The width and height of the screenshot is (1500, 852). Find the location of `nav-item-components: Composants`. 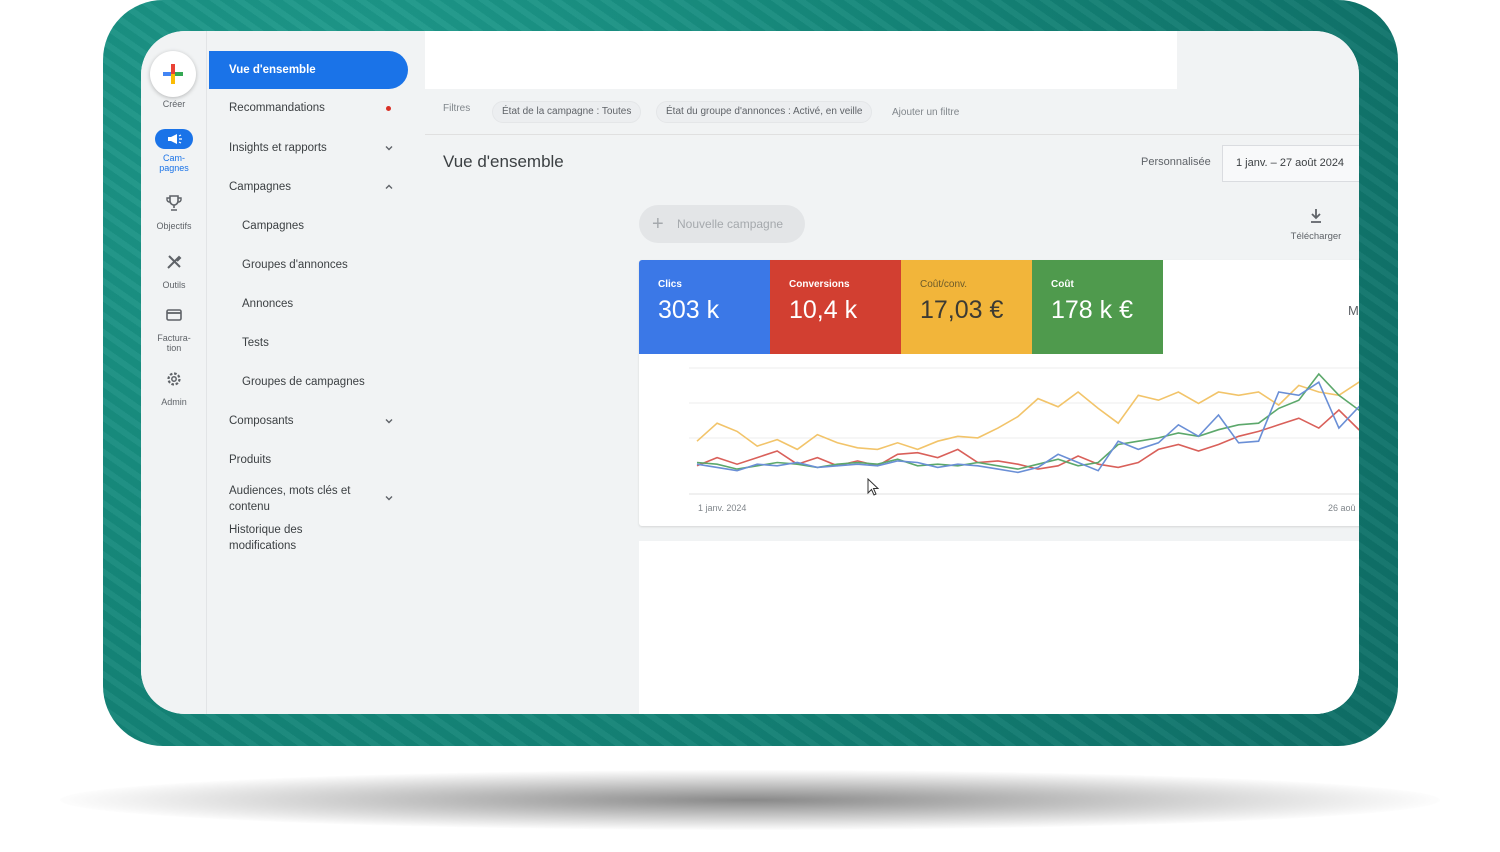

nav-item-components: Composants is located at coordinates (261, 421).